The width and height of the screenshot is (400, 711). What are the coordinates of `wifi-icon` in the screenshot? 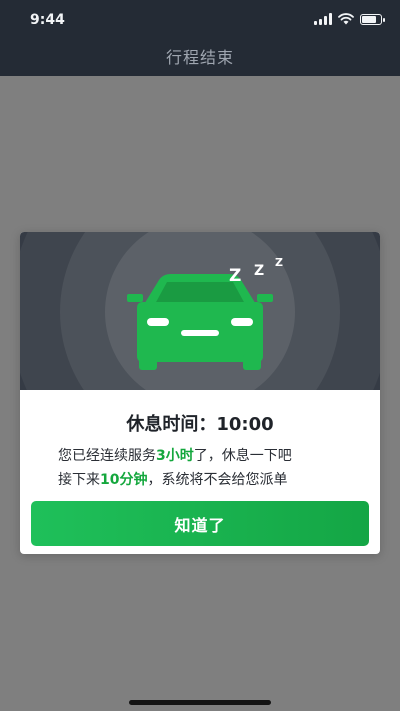 It's located at (346, 19).